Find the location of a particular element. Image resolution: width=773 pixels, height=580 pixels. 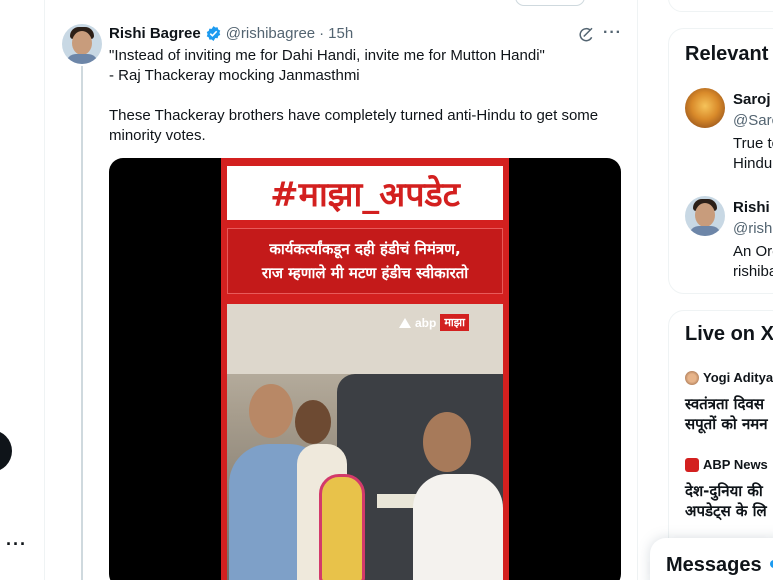

nav-more-icon: ··· is located at coordinates (16, 544).